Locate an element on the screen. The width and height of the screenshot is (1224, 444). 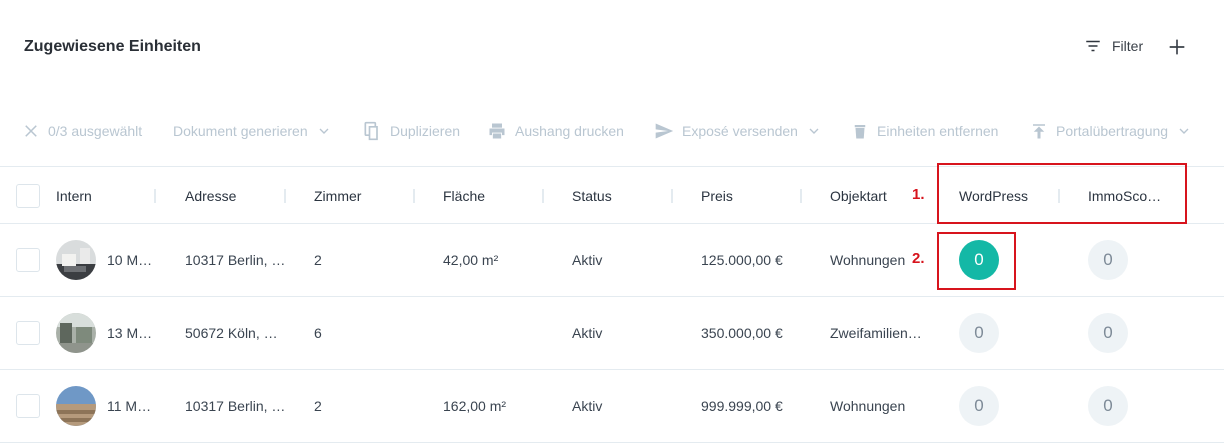
cell-price: 125.000,00 € is located at coordinates (742, 260).